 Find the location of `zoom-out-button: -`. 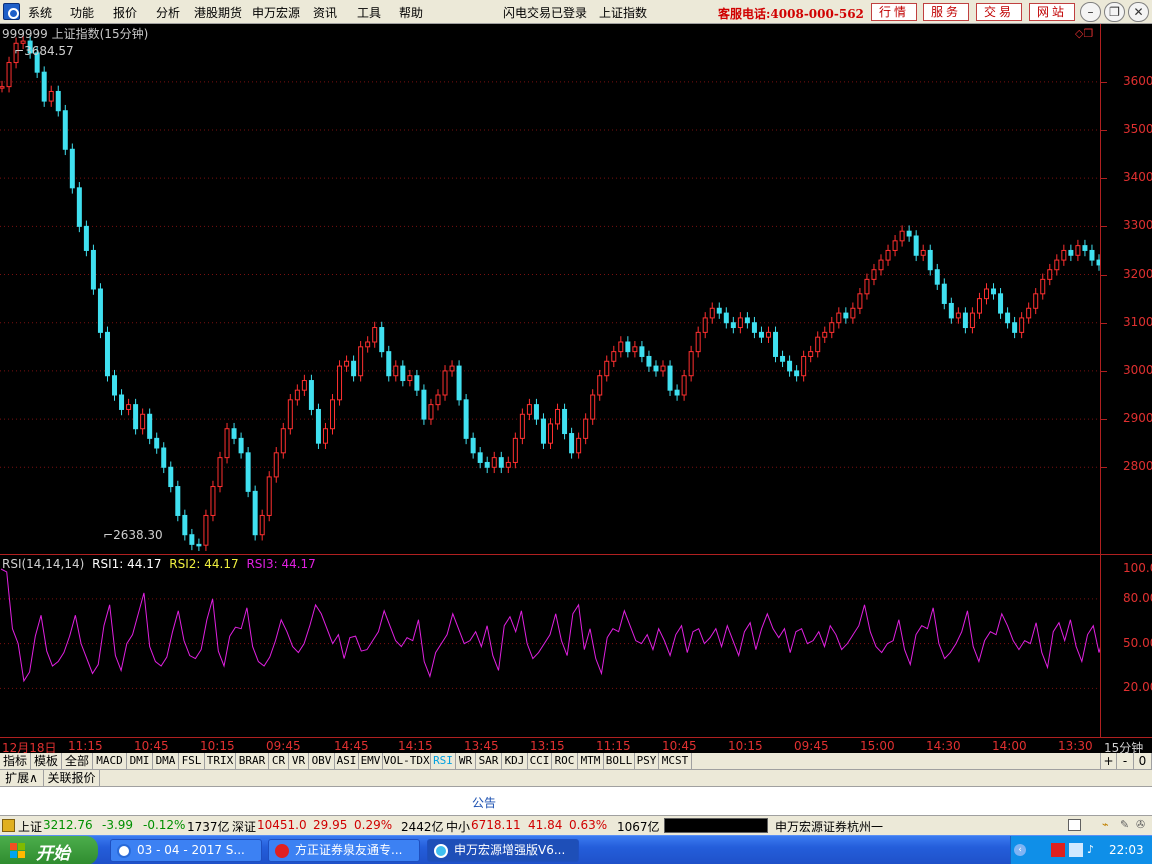

zoom-out-button: - is located at coordinates (1125, 761).